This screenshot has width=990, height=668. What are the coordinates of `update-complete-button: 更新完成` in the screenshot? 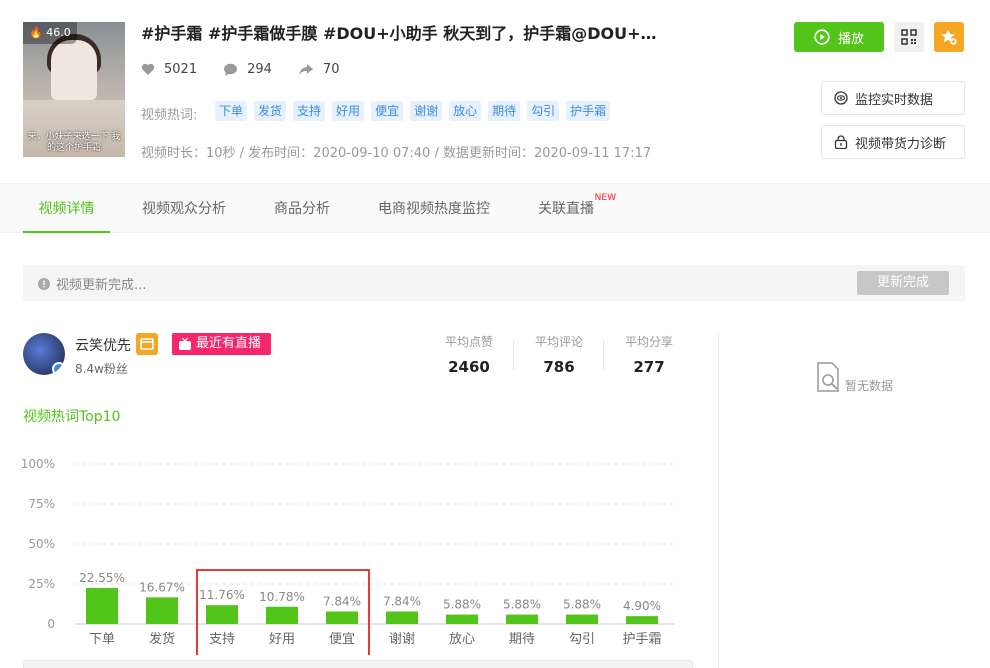 It's located at (903, 283).